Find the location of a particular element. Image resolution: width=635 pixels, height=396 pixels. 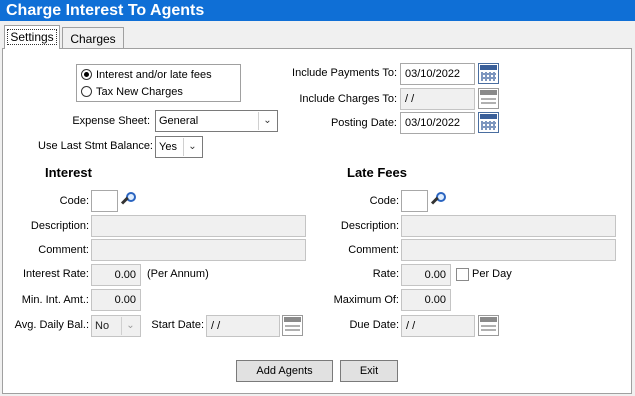

include-charges-to-label: Include Charges To: is located at coordinates (348, 99).